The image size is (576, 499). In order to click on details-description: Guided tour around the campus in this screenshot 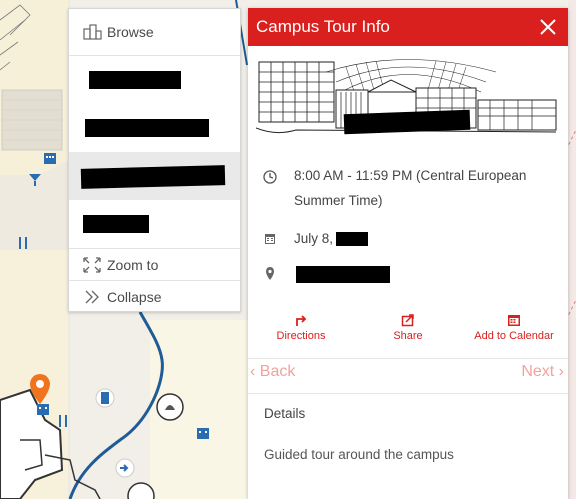, I will do `click(359, 454)`.